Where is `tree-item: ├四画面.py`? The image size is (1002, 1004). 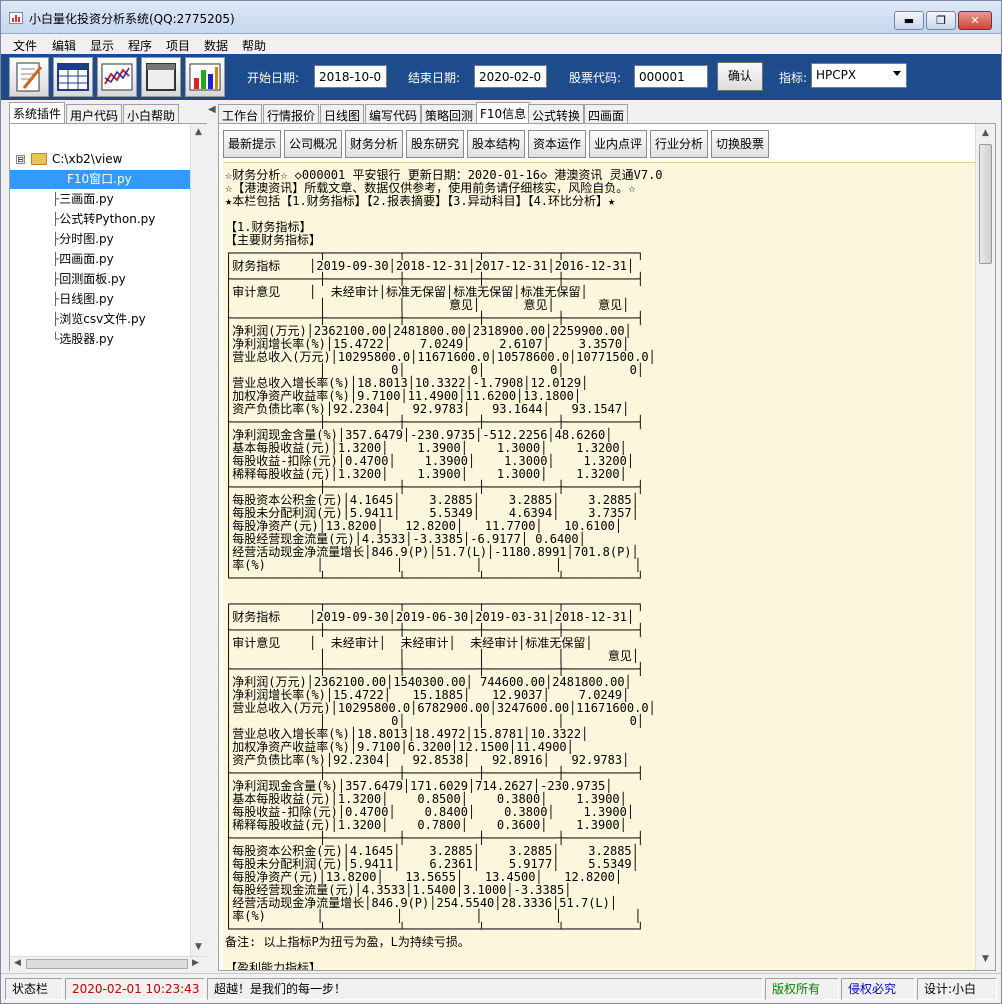
tree-item: ├四画面.py is located at coordinates (83, 259).